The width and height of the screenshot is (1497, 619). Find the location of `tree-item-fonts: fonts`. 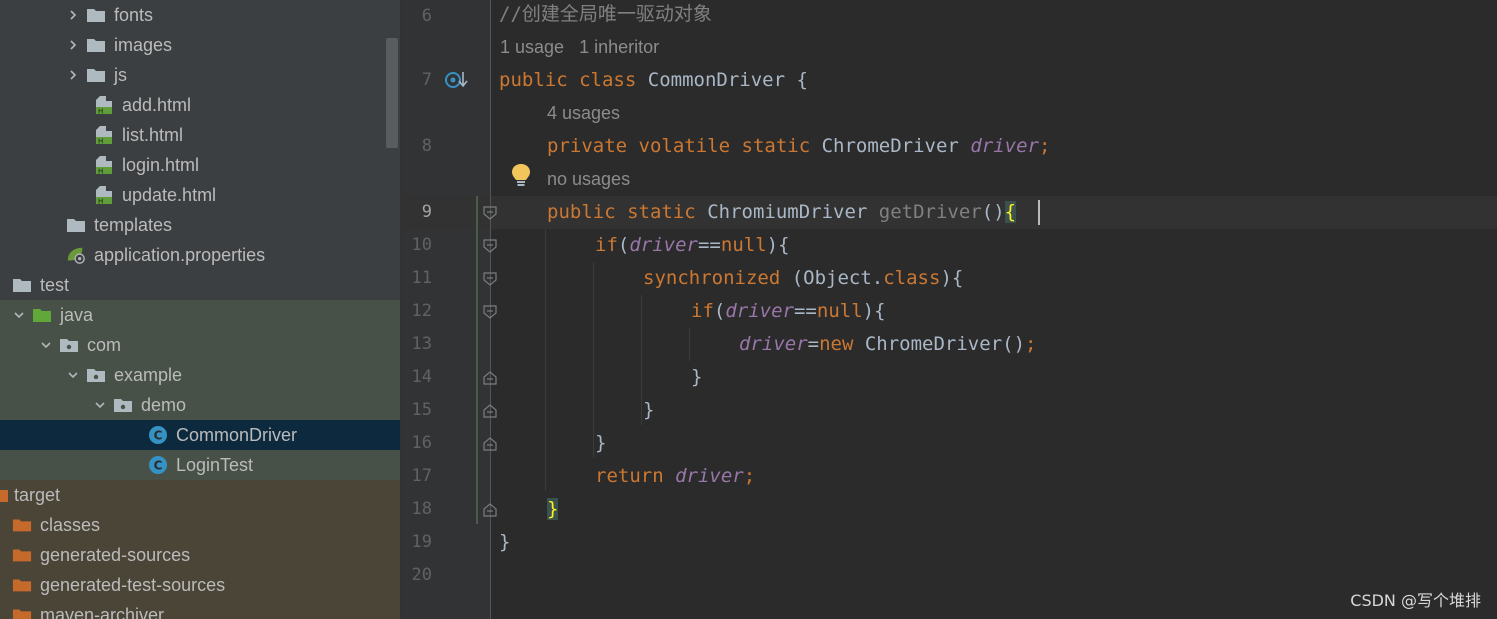

tree-item-fonts: fonts is located at coordinates (200, 15).